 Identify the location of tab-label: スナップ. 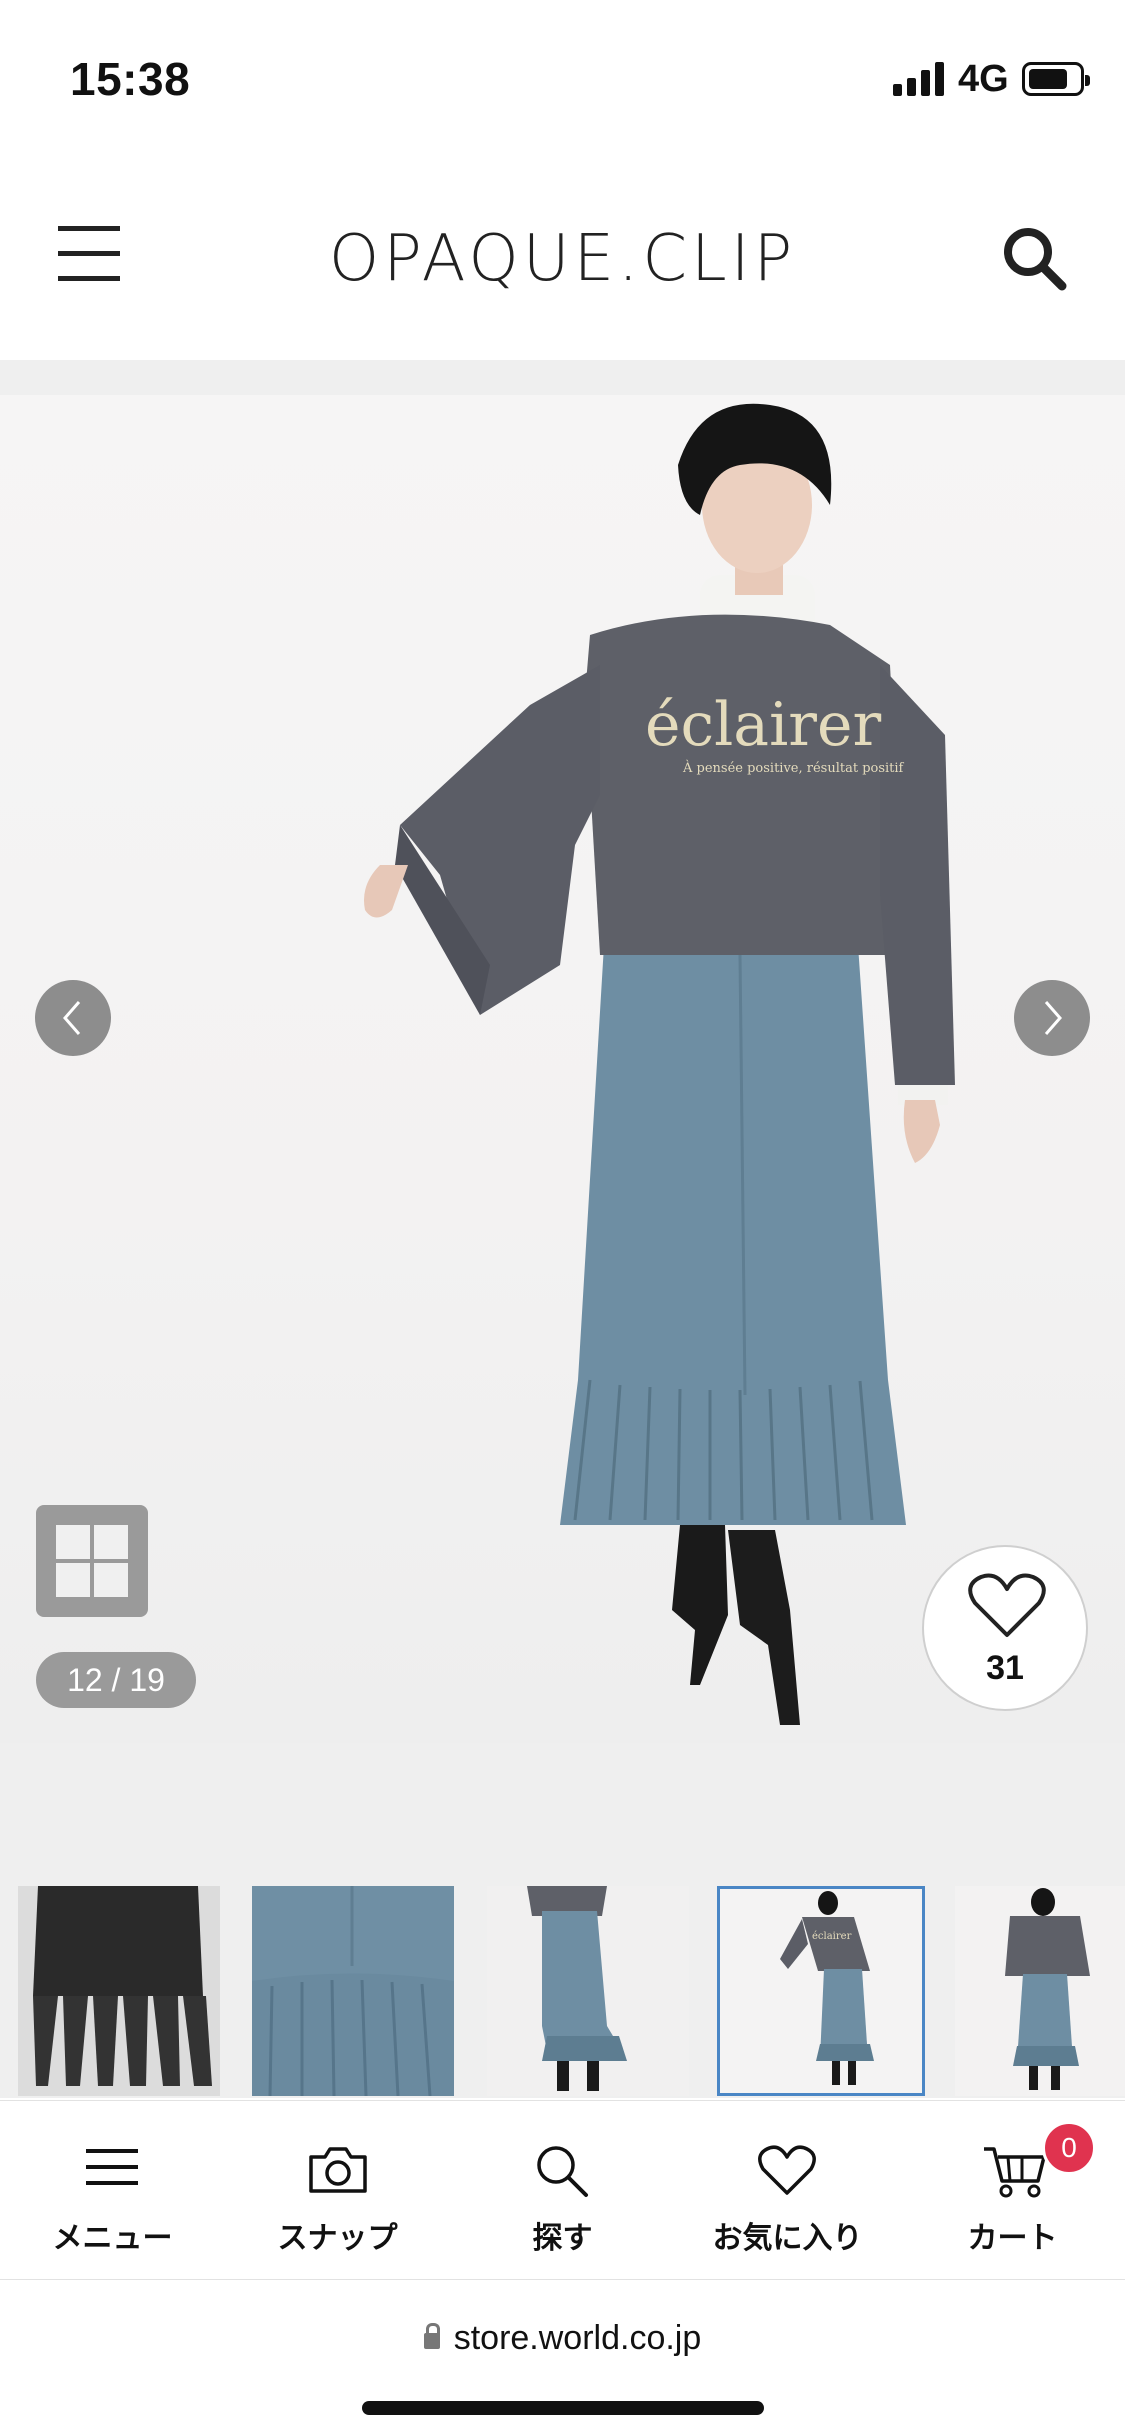
(337, 2238).